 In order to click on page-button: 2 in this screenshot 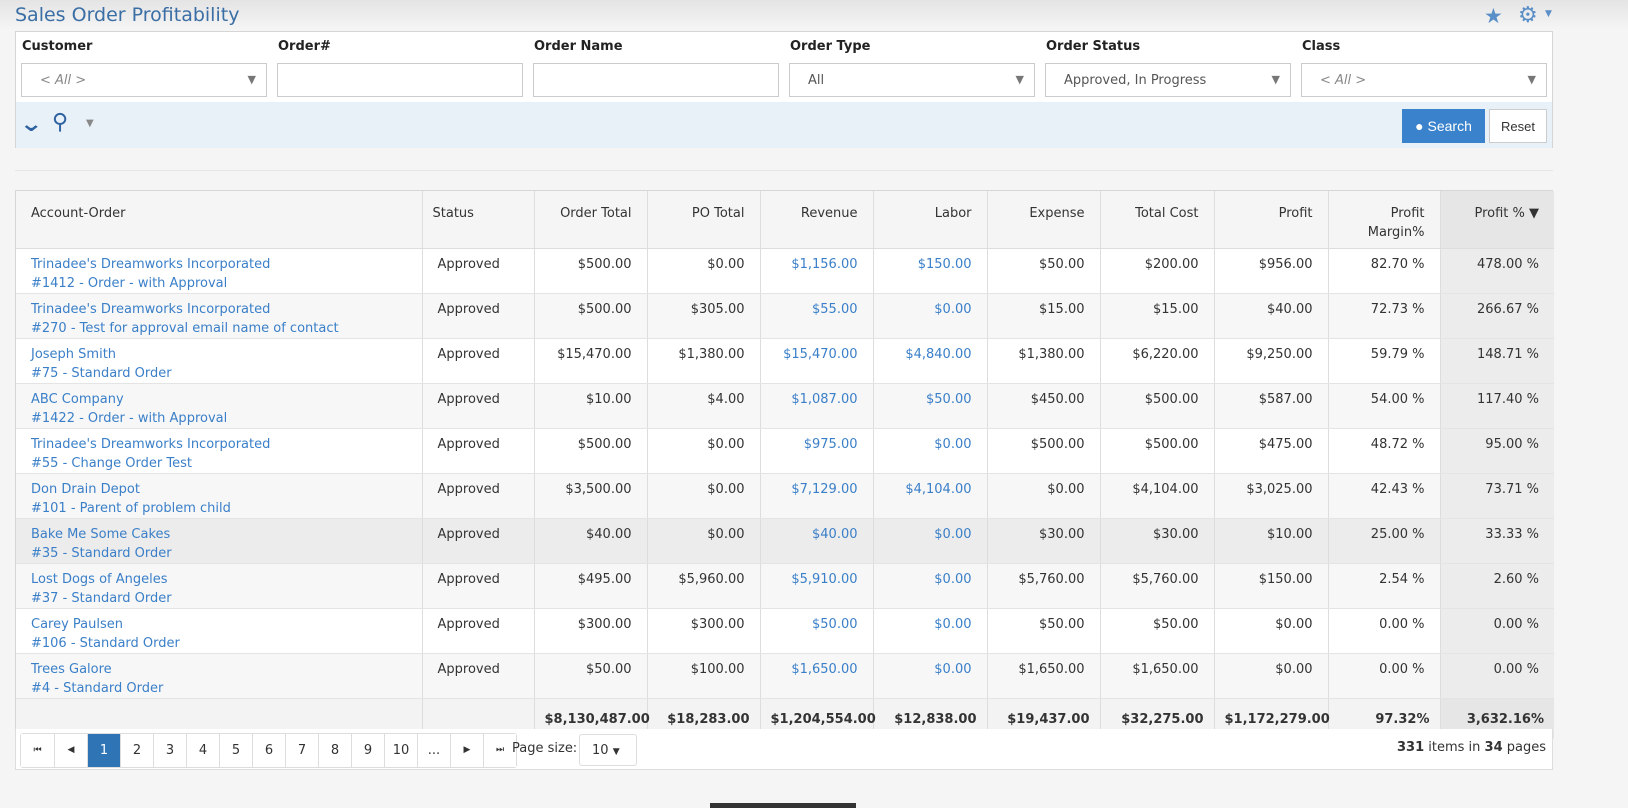, I will do `click(136, 750)`.